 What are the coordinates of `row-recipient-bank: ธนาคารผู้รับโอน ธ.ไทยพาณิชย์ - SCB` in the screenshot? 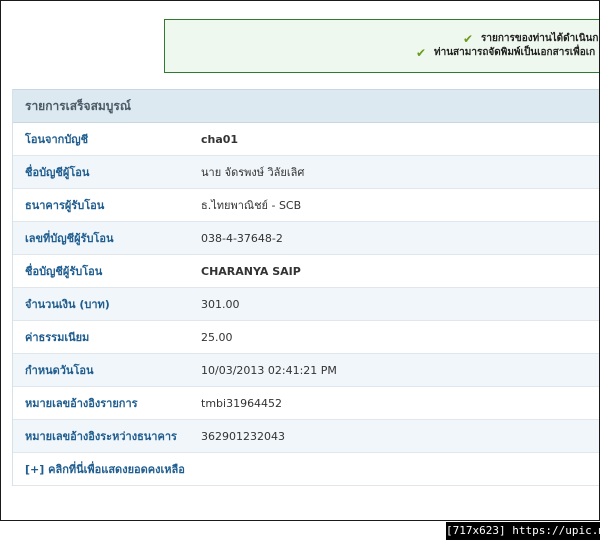 It's located at (306, 205).